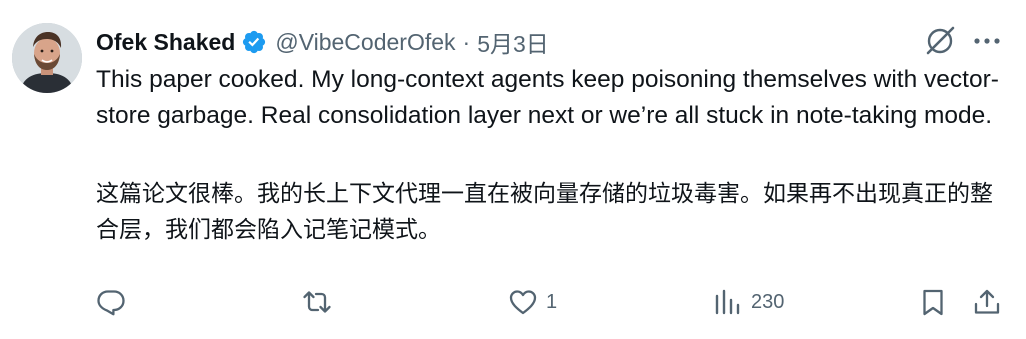  Describe the element at coordinates (365, 42) in the screenshot. I see `author-handle: @VibeCoderOfek` at that location.